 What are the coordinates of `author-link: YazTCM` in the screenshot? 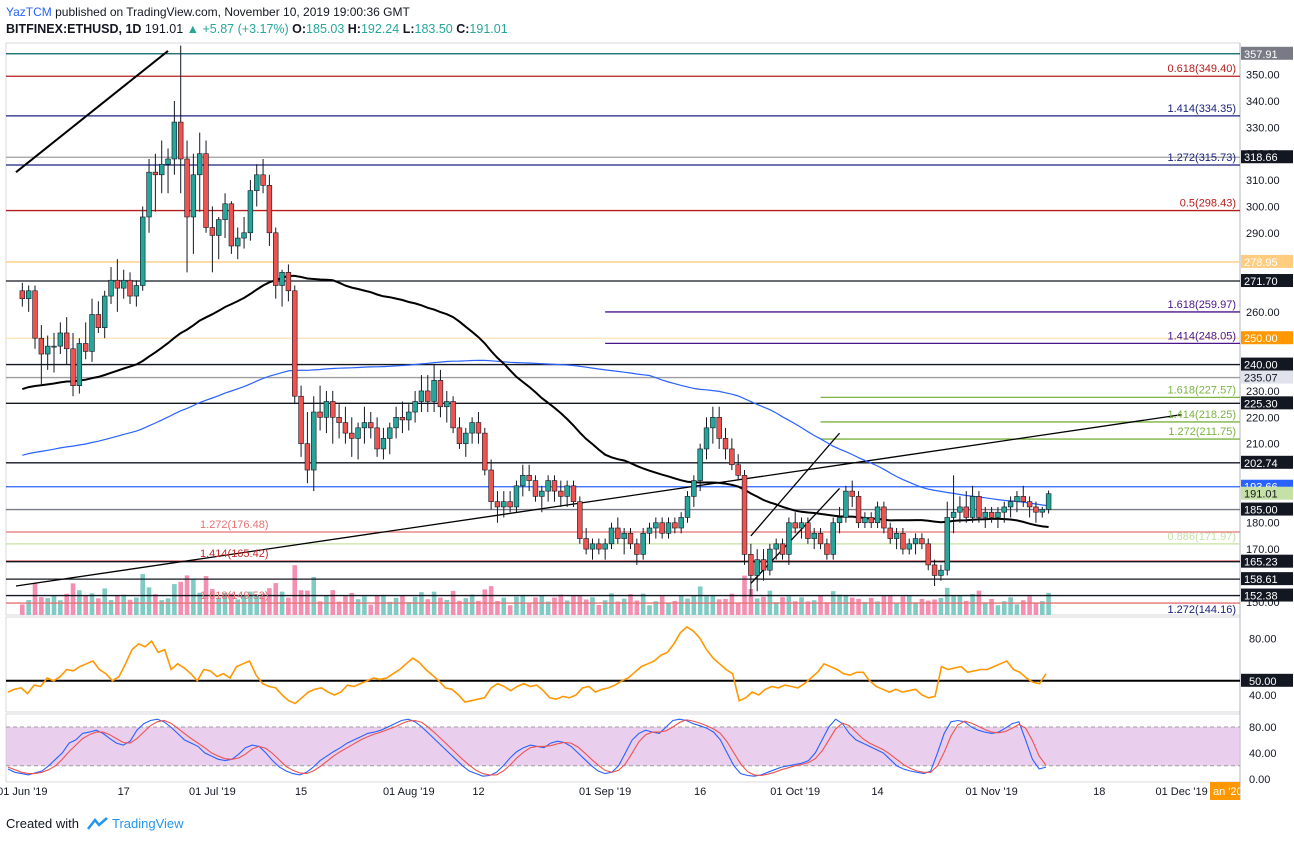 It's located at (29, 12).